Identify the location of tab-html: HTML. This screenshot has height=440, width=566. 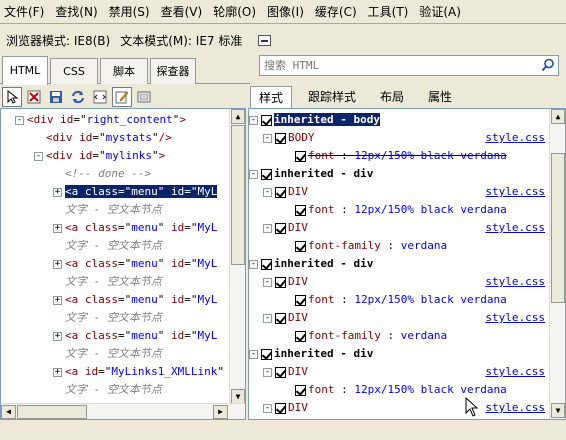
(25, 70).